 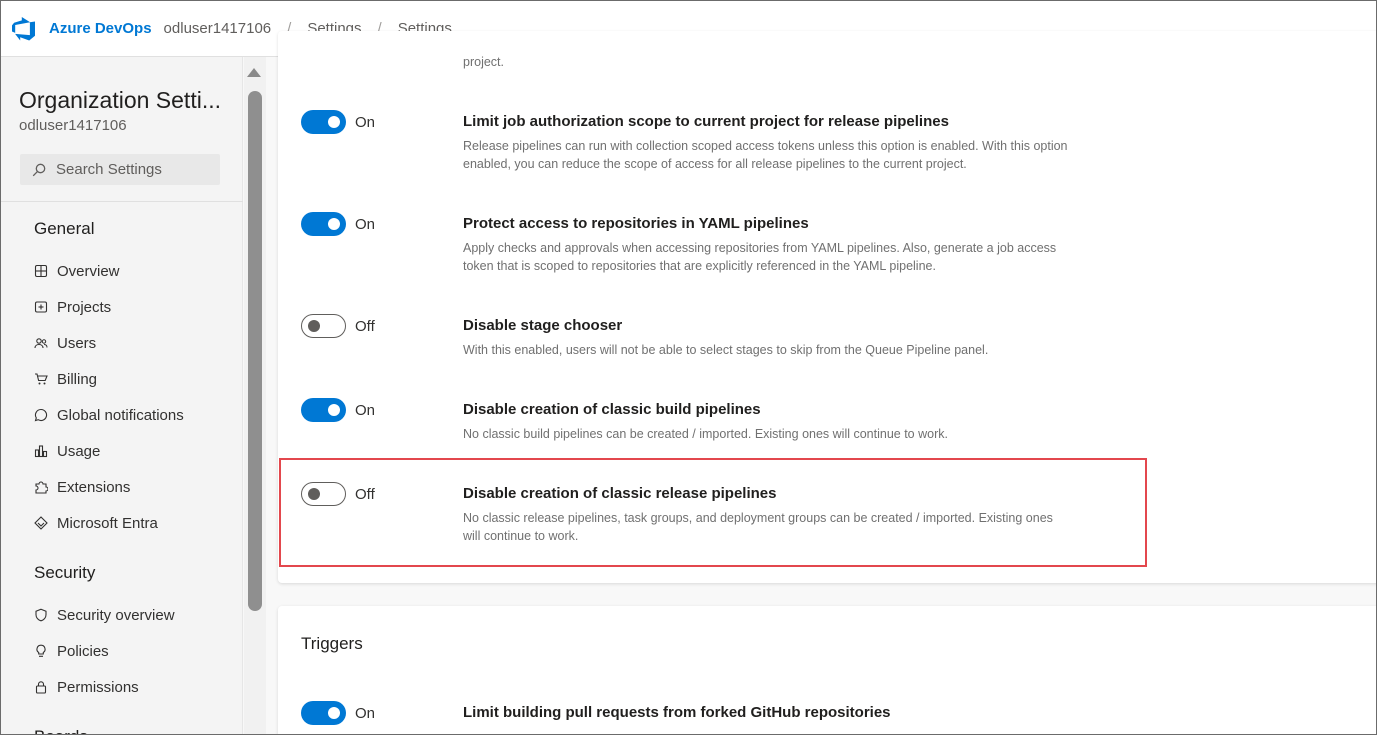 What do you see at coordinates (41, 343) in the screenshot?
I see `users-icon` at bounding box center [41, 343].